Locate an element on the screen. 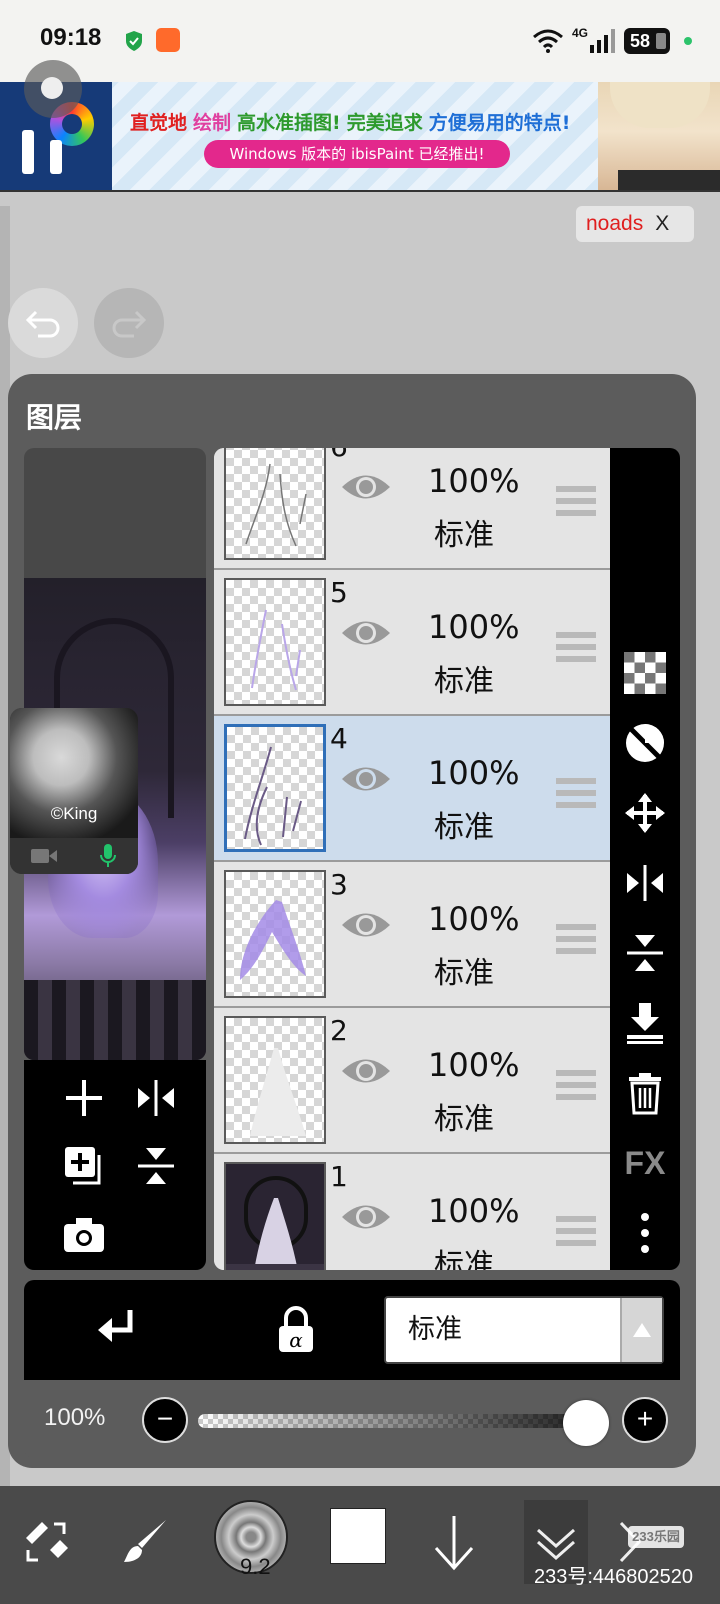  video-call-bubble: ©King is located at coordinates (74, 791).